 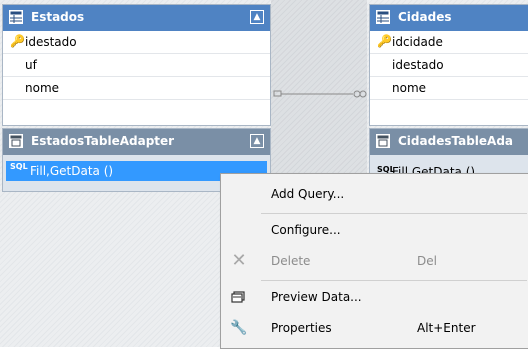 What do you see at coordinates (238, 297) in the screenshot?
I see `preview-data-icon` at bounding box center [238, 297].